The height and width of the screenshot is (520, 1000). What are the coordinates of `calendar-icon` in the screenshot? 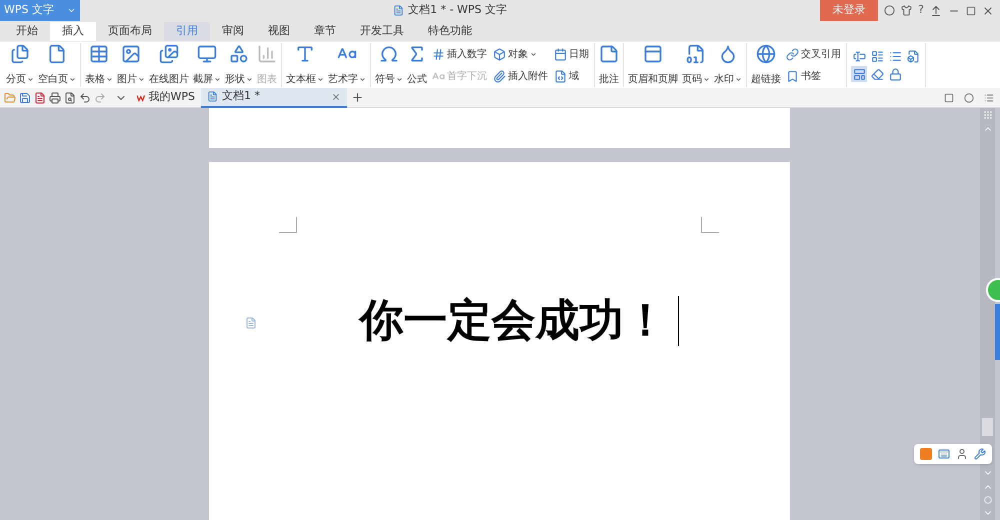 It's located at (560, 54).